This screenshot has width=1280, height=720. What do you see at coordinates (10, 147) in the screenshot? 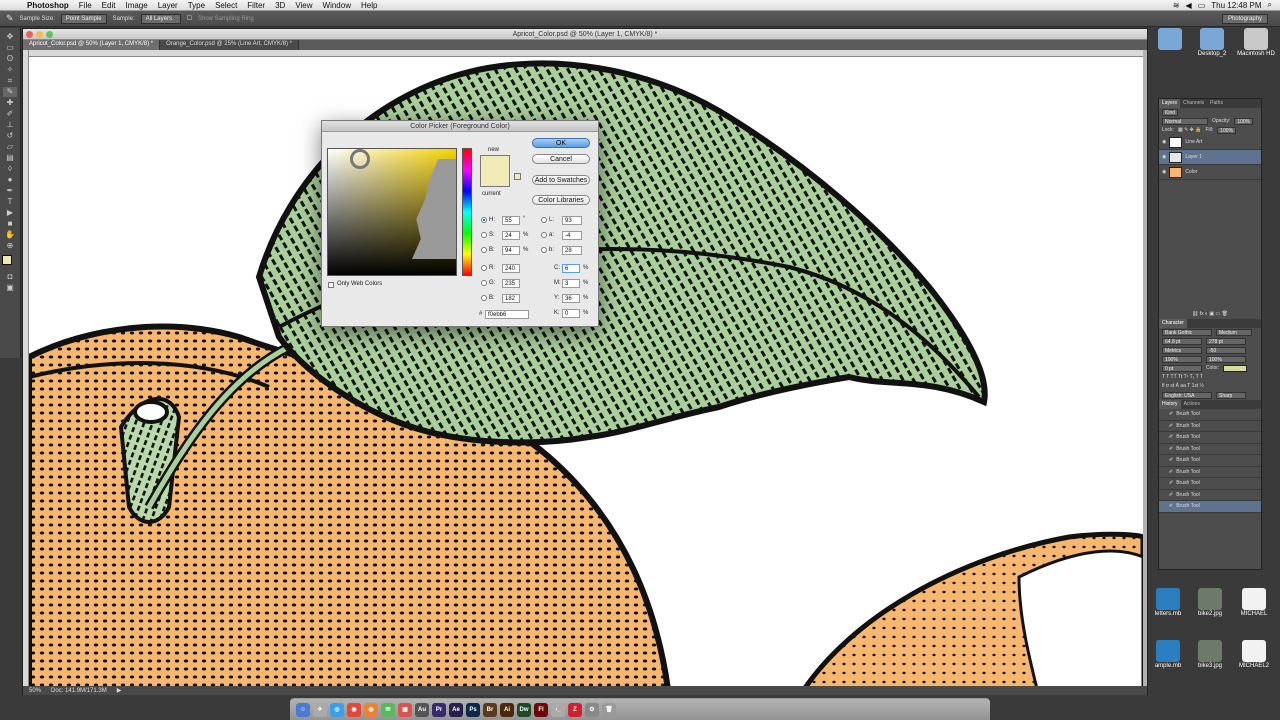
I see `eraser-tool-icon: ▱` at bounding box center [10, 147].